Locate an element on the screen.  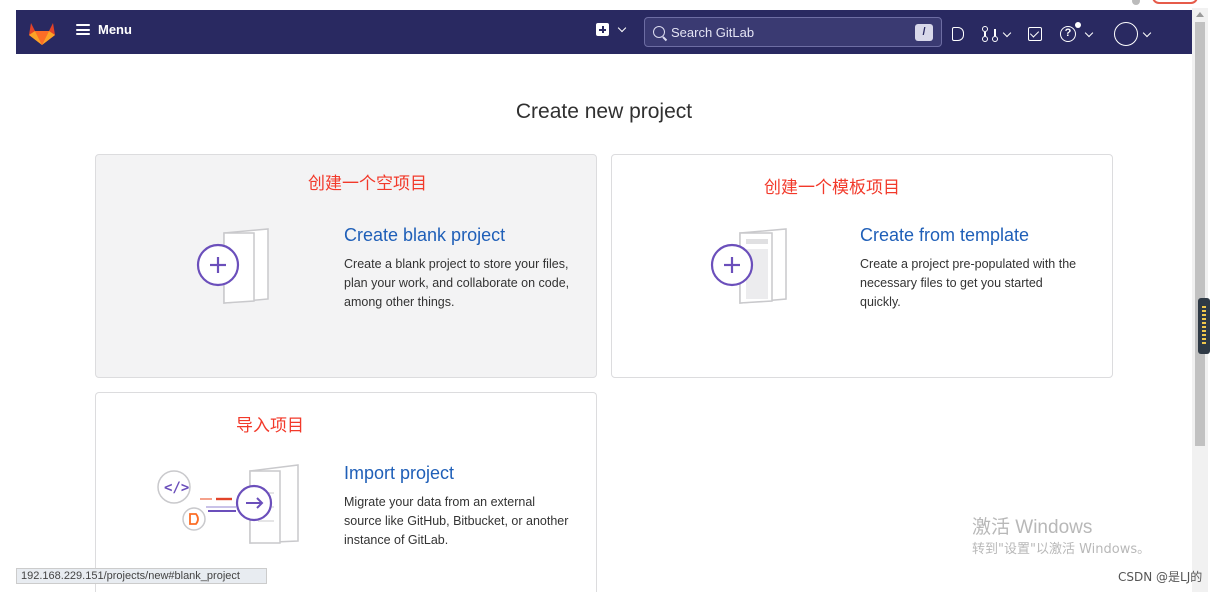
page-title: Create new project is located at coordinates (604, 111).